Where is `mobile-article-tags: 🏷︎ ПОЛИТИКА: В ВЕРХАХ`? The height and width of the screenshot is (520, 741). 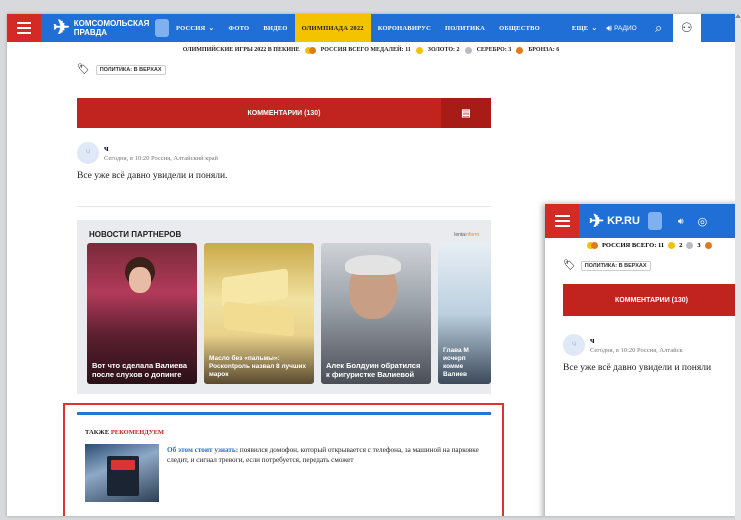 mobile-article-tags: 🏷︎ ПОЛИТИКА: В ВЕРХАХ is located at coordinates (607, 265).